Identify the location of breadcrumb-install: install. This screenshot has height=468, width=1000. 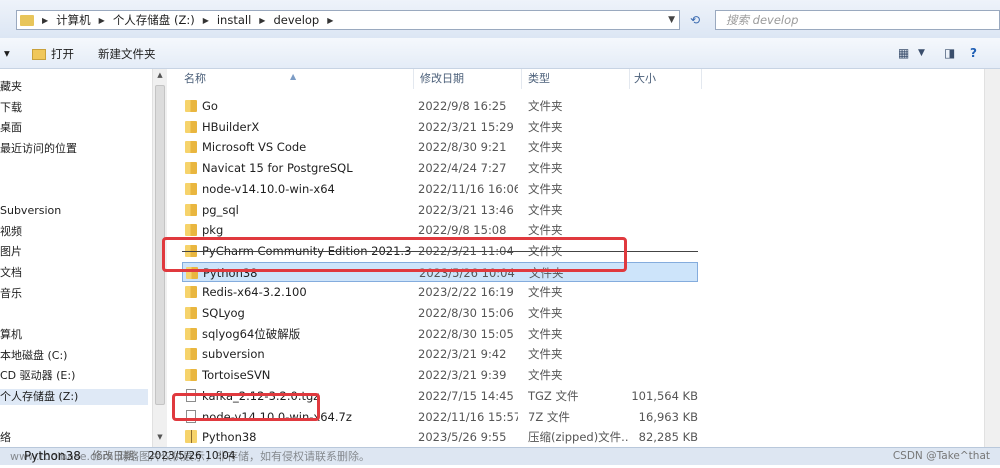
(234, 20).